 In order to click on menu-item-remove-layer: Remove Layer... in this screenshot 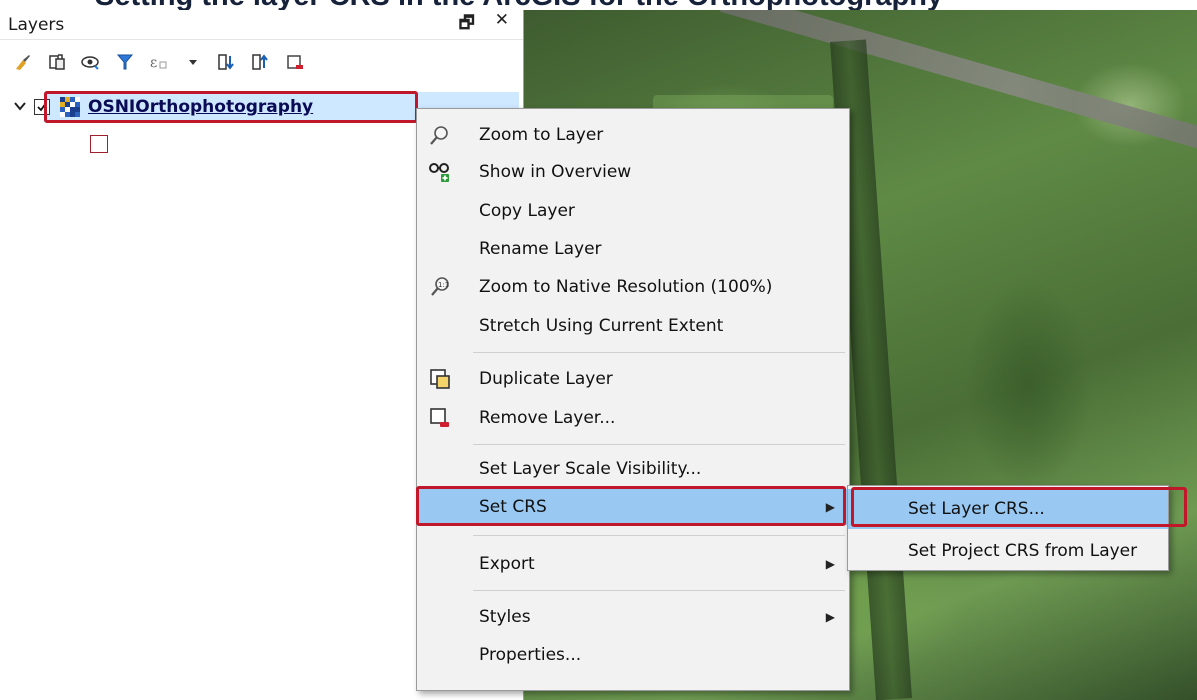, I will do `click(633, 418)`.